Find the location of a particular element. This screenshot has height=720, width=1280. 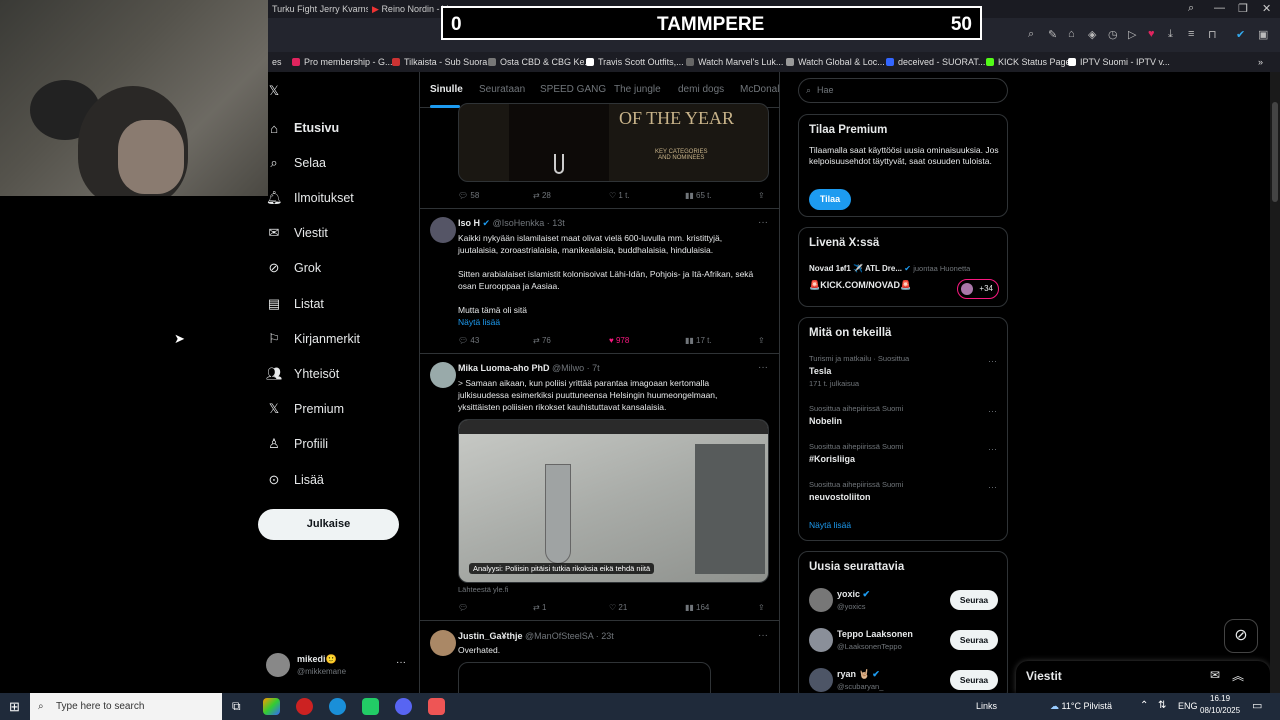

shield-icon: ◈ is located at coordinates (1092, 34).